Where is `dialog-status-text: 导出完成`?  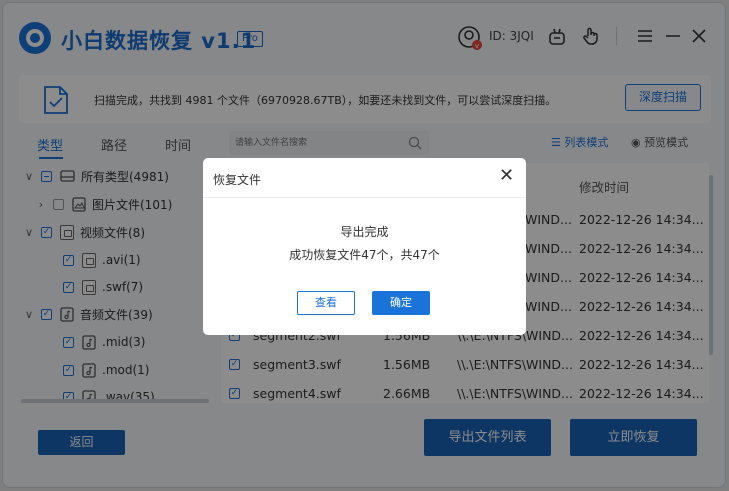 dialog-status-text: 导出完成 is located at coordinates (364, 232).